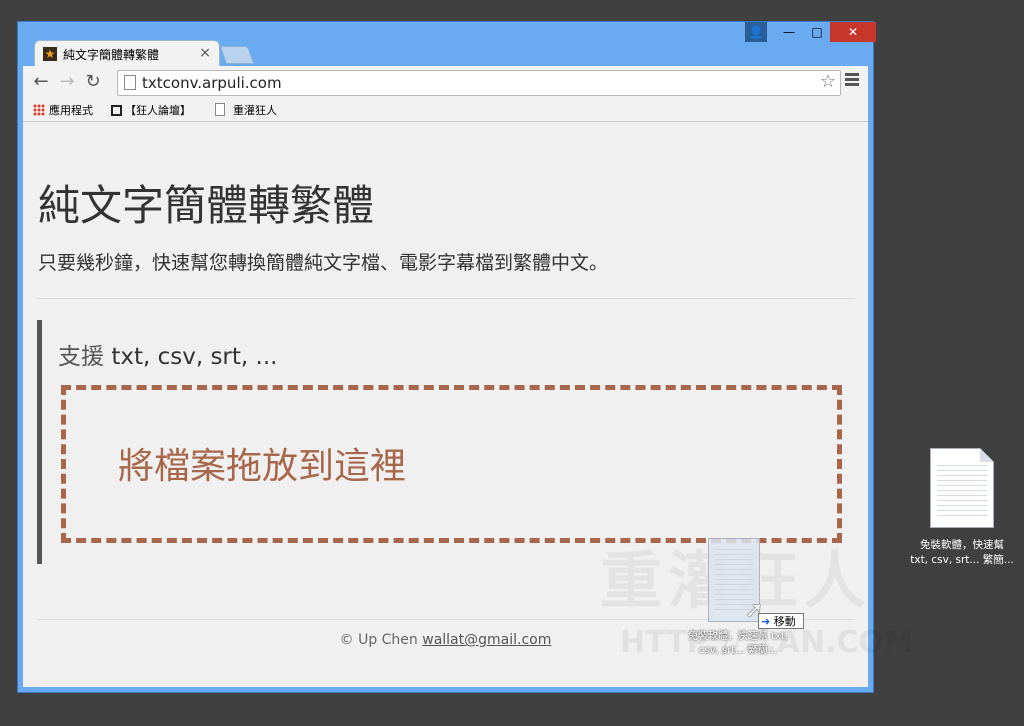  I want to click on url-text: txtconv.arpuli.com, so click(212, 83).